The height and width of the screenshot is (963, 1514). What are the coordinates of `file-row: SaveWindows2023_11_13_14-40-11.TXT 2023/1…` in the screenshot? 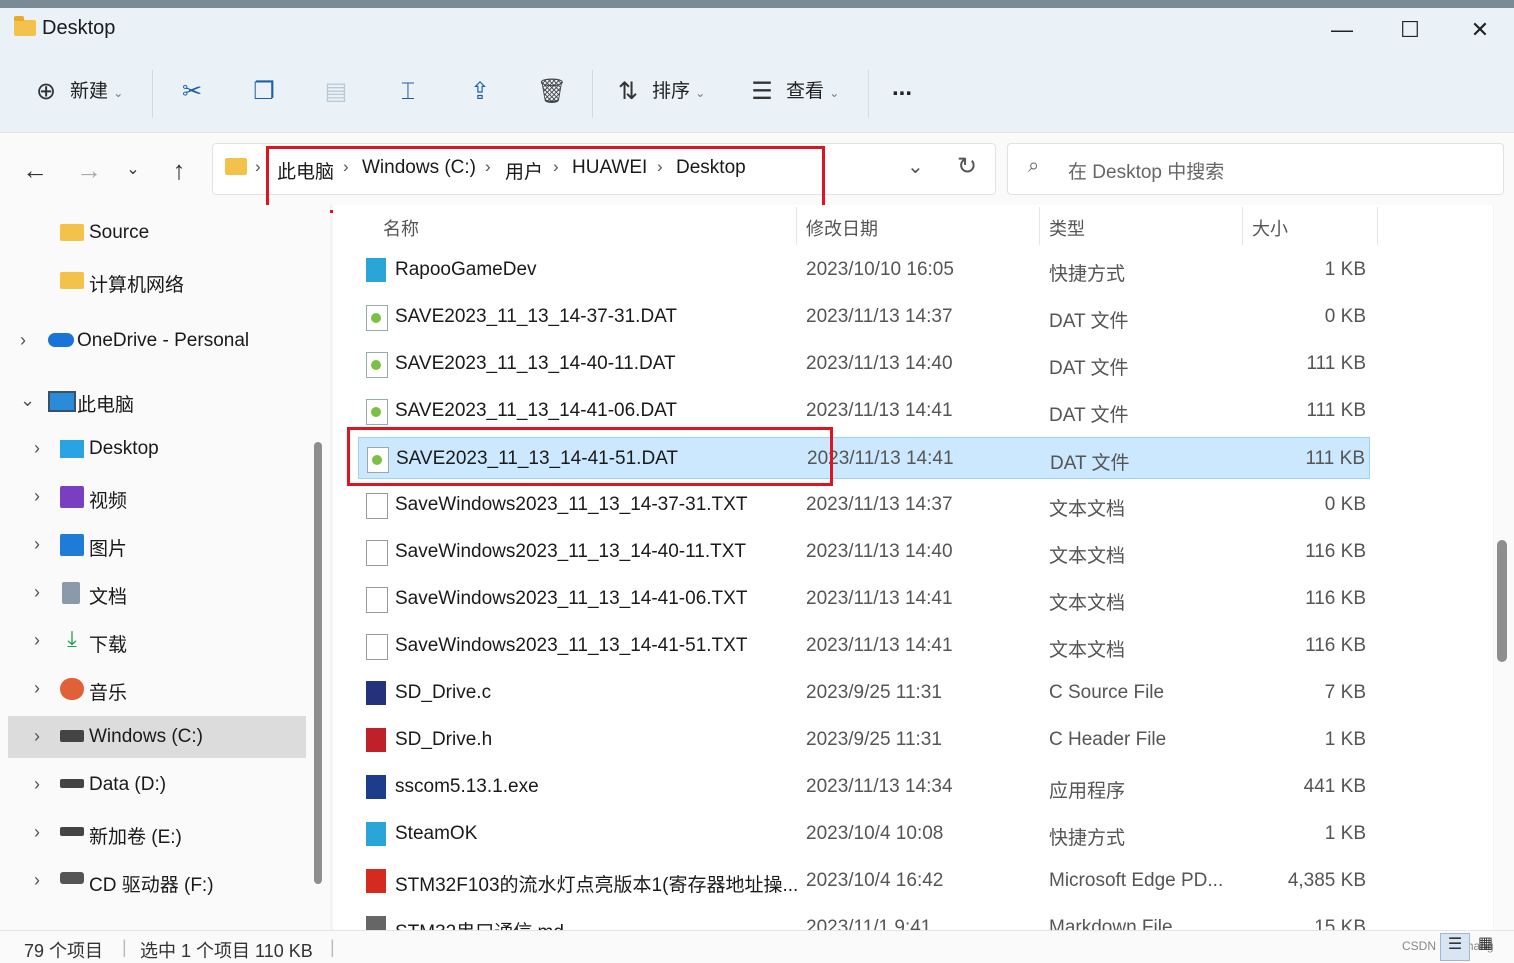 It's located at (864, 552).